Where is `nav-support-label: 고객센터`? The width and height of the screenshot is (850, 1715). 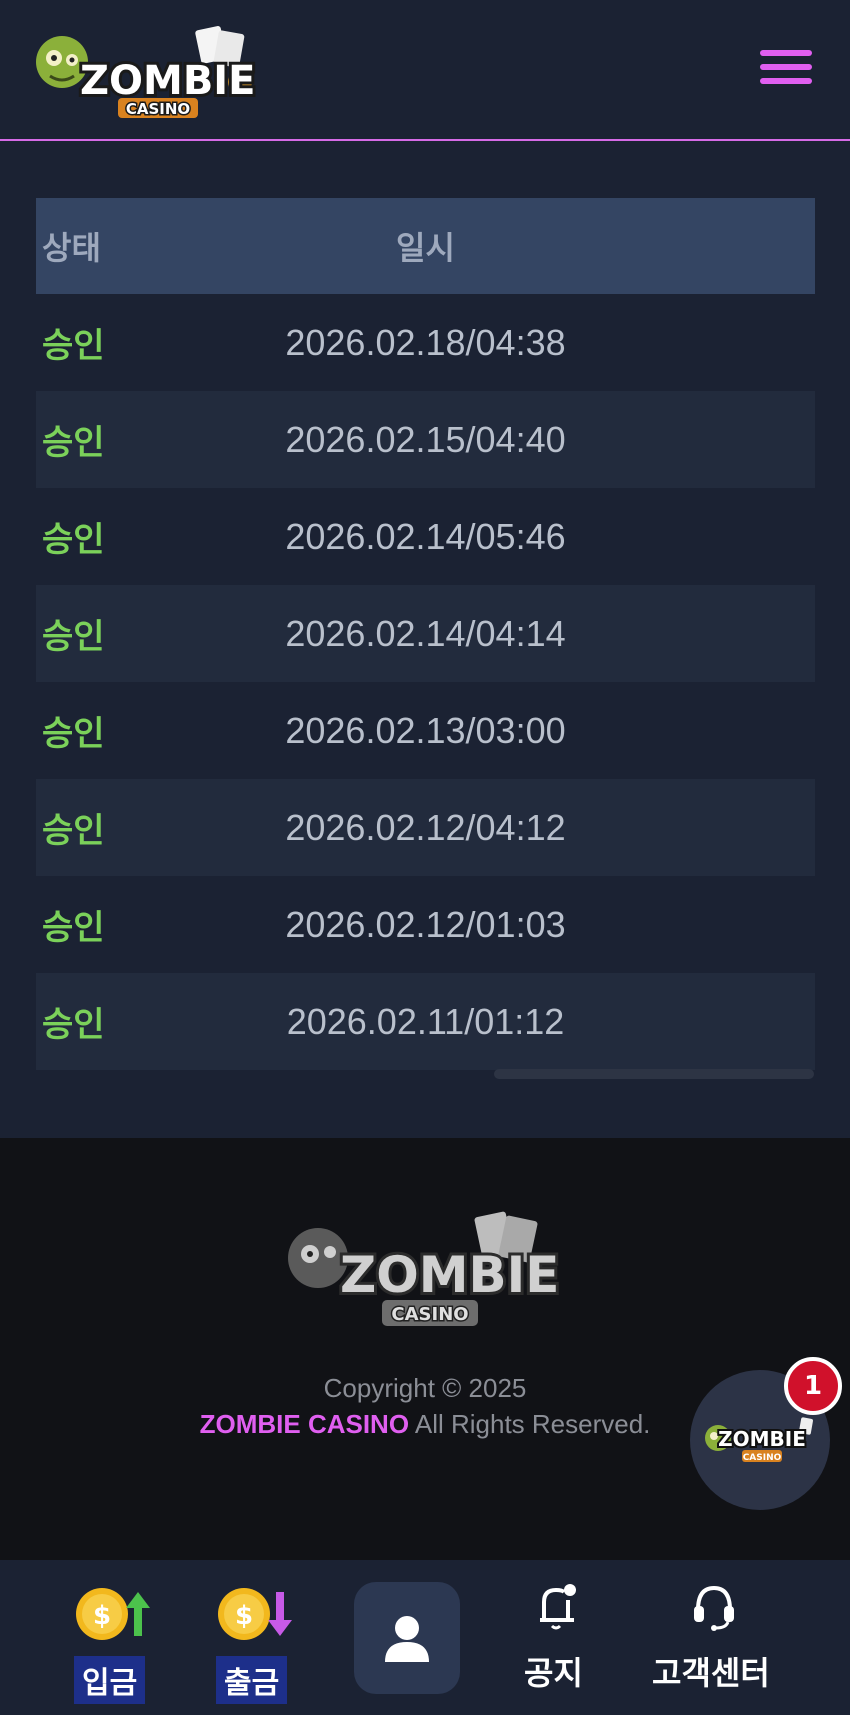
nav-support-label: 고객센터 is located at coordinates (711, 1673).